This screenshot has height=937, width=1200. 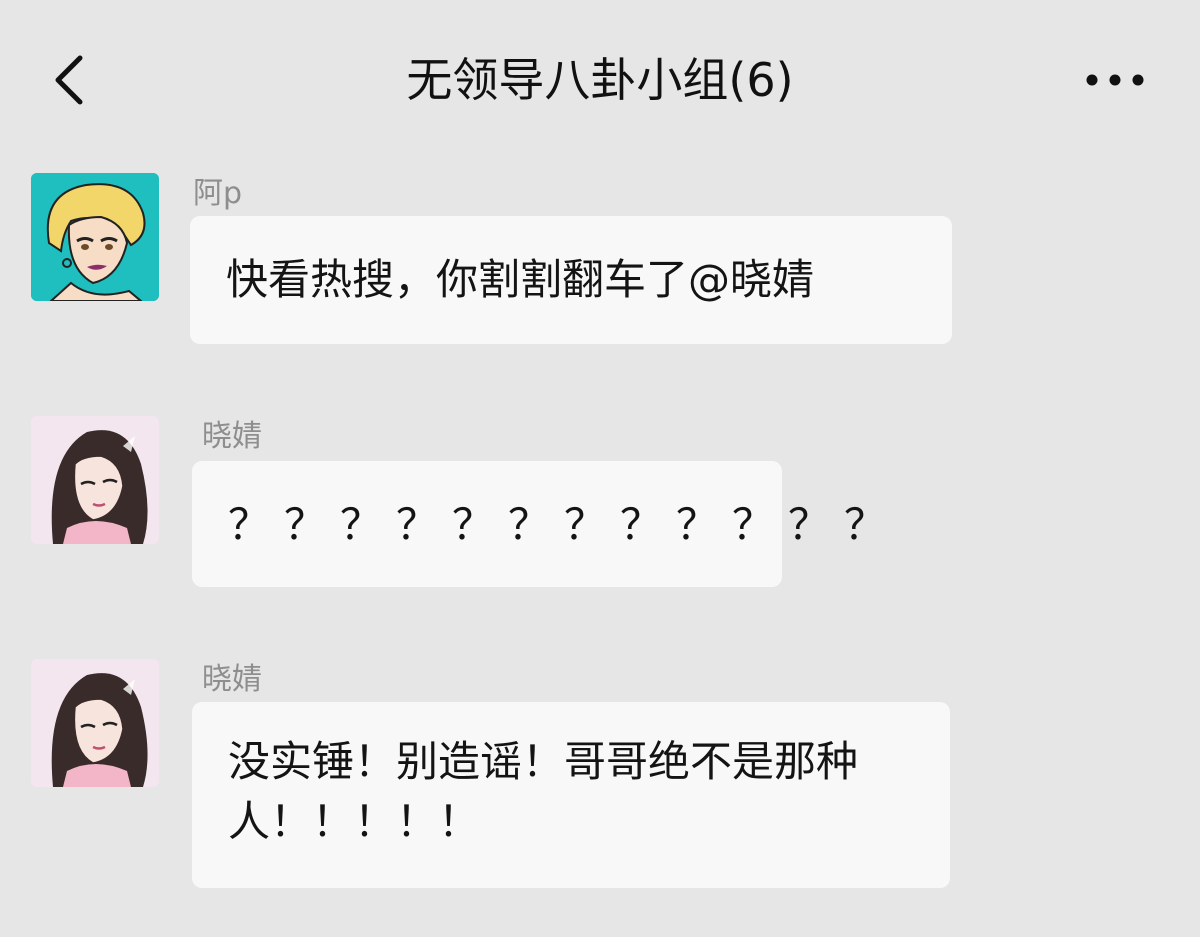 I want to click on blonde-woman-avatar-icon, so click(x=95, y=237).